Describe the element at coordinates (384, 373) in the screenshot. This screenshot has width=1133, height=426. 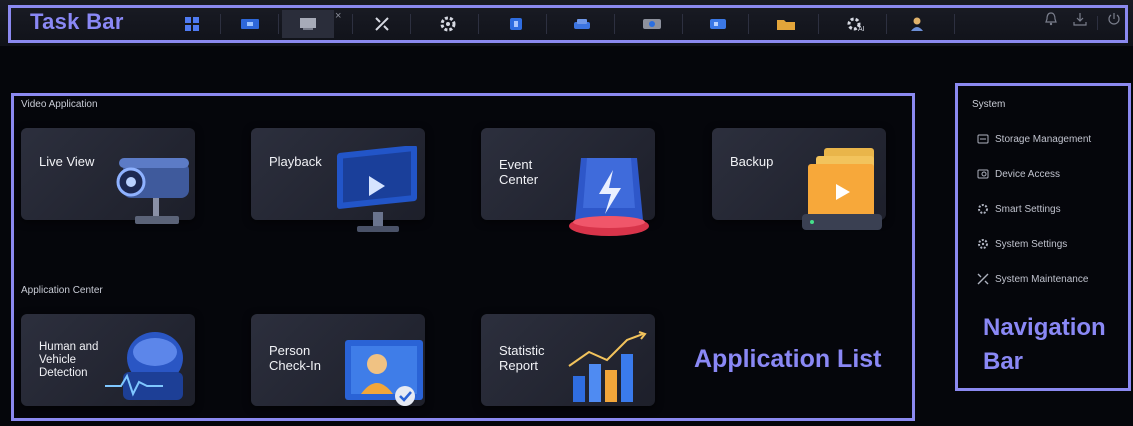
I see `person-art-icon` at that location.